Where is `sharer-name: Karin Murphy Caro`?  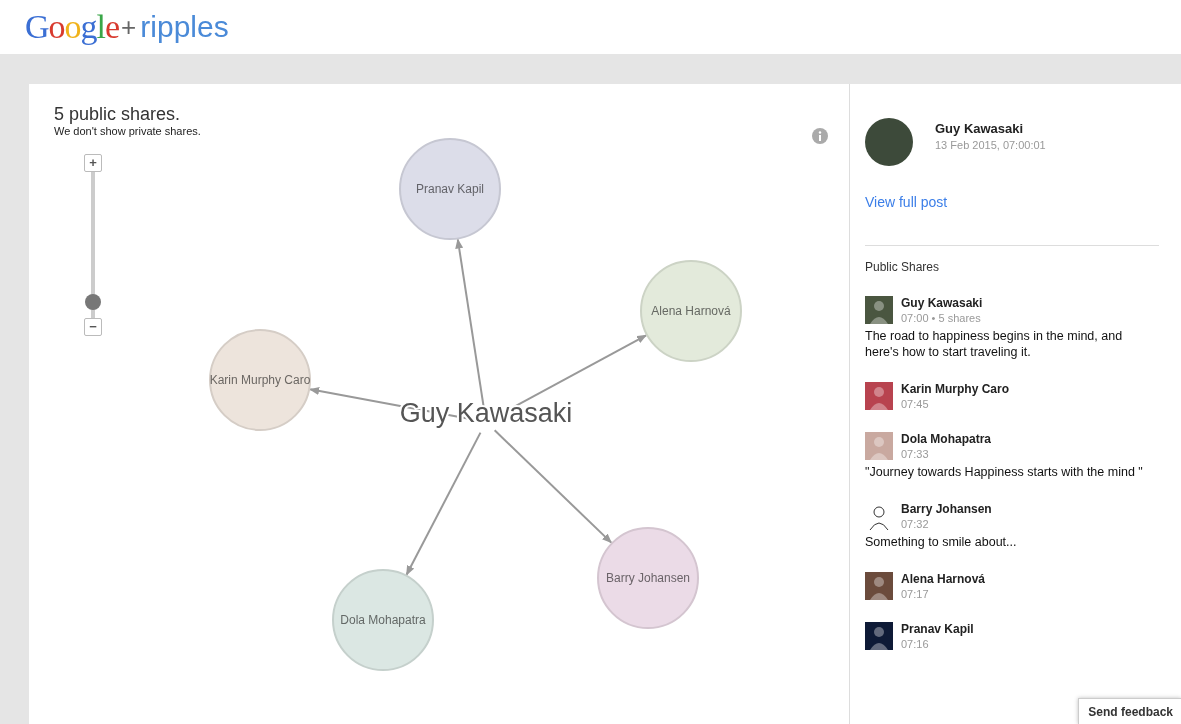 sharer-name: Karin Murphy Caro is located at coordinates (955, 389).